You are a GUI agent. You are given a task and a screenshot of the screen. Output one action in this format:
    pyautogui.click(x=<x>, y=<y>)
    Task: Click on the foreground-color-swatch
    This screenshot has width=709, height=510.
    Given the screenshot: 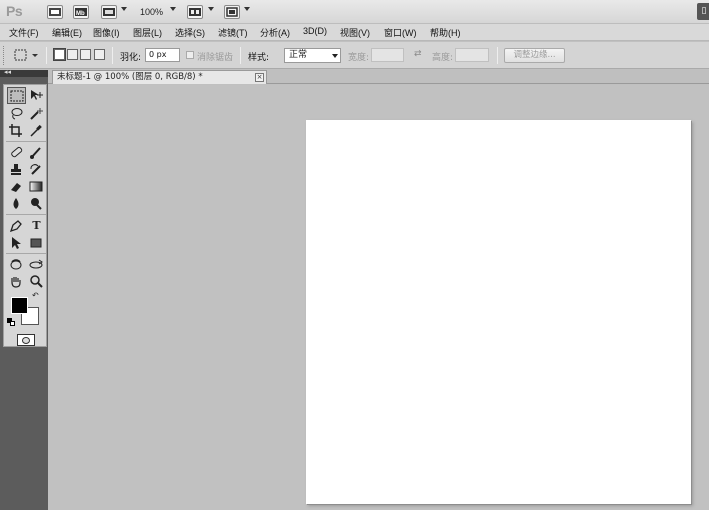 What is the action you would take?
    pyautogui.click(x=19, y=305)
    